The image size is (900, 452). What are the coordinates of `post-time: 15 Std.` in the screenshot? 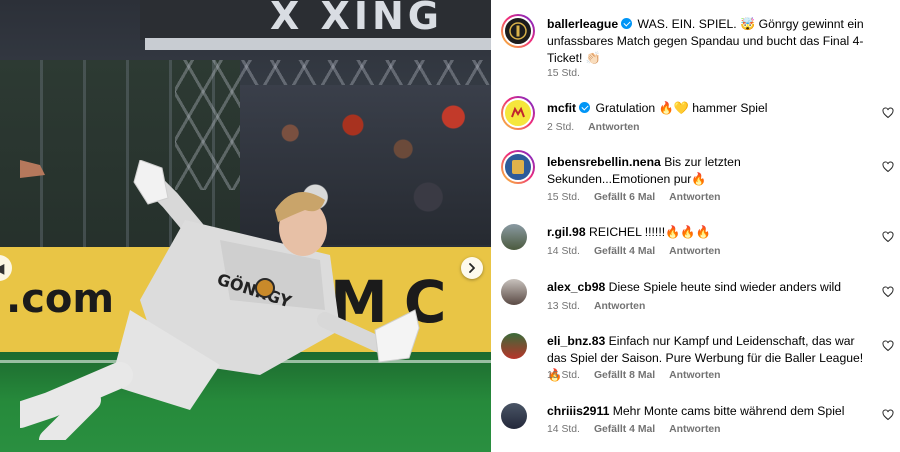 It's located at (563, 73).